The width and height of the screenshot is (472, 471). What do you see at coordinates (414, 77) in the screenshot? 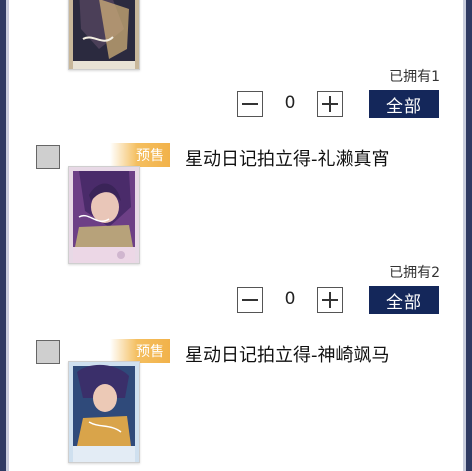
I see `owned-count: 已拥有1` at bounding box center [414, 77].